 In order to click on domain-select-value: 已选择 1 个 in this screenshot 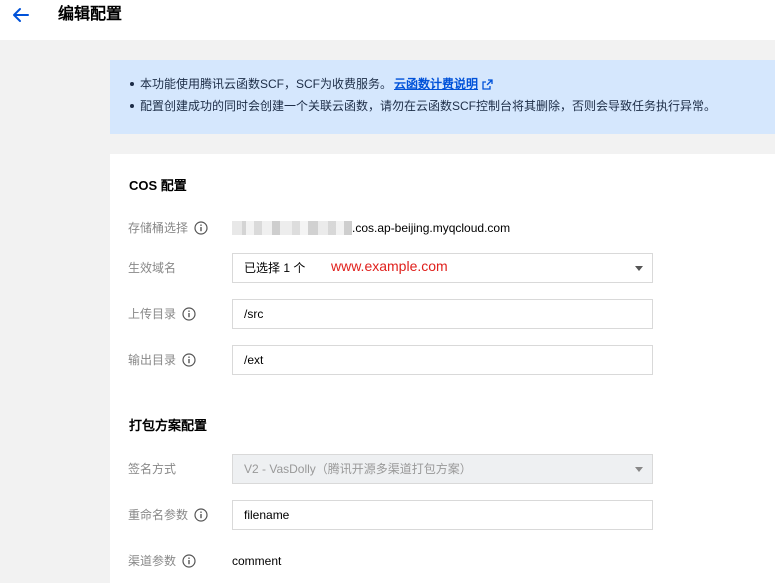, I will do `click(275, 268)`.